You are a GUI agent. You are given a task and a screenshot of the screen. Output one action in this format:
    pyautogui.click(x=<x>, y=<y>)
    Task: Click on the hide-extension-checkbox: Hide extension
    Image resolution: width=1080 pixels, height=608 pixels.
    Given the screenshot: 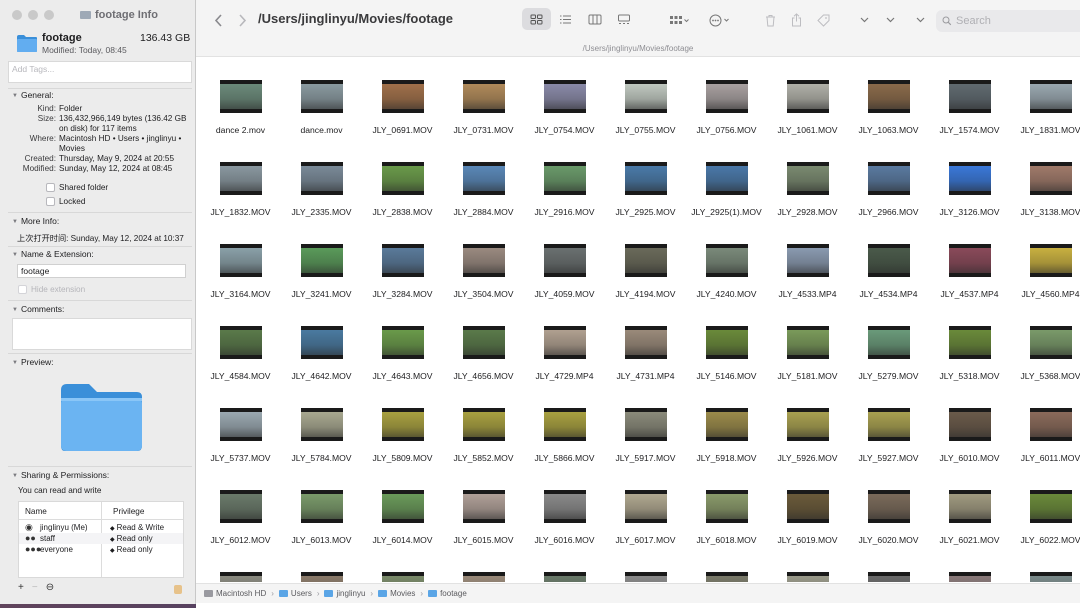 What is the action you would take?
    pyautogui.click(x=51, y=289)
    